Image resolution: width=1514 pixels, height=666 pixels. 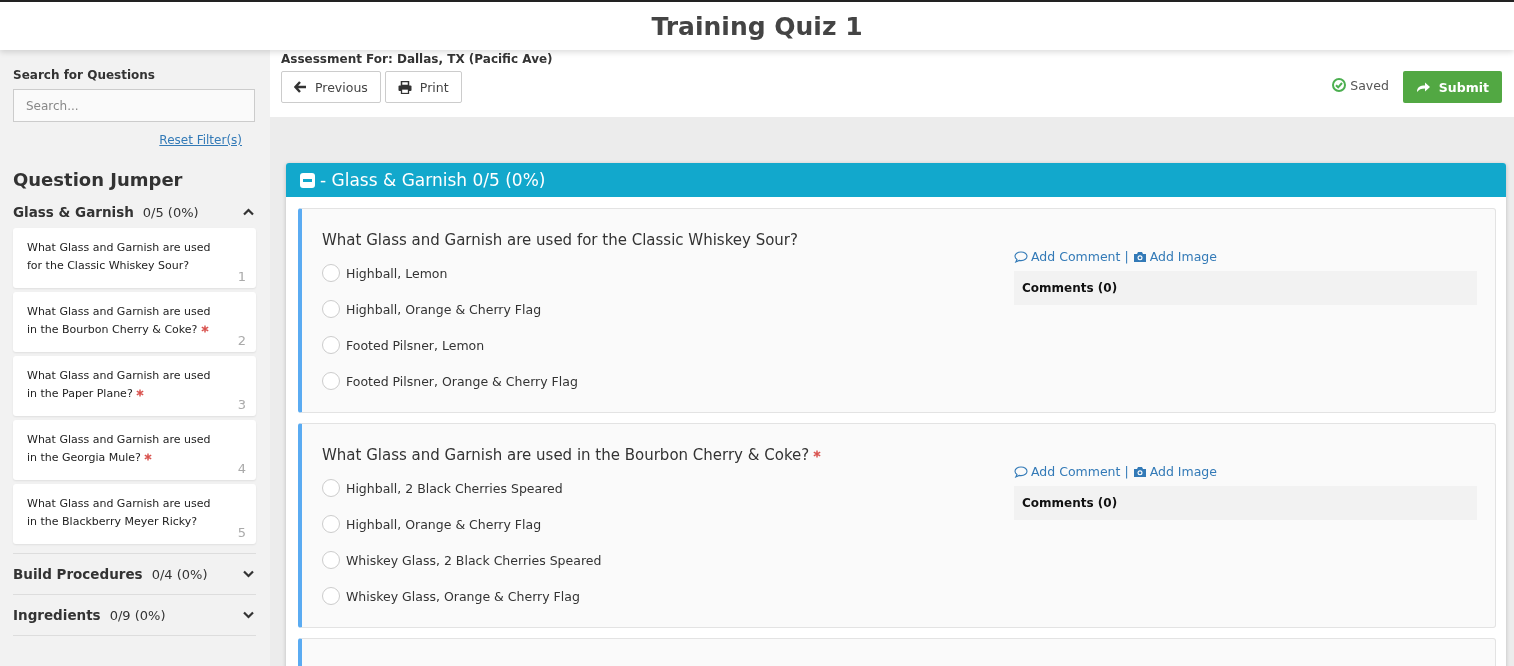 I want to click on previous-button: Previous, so click(x=331, y=87).